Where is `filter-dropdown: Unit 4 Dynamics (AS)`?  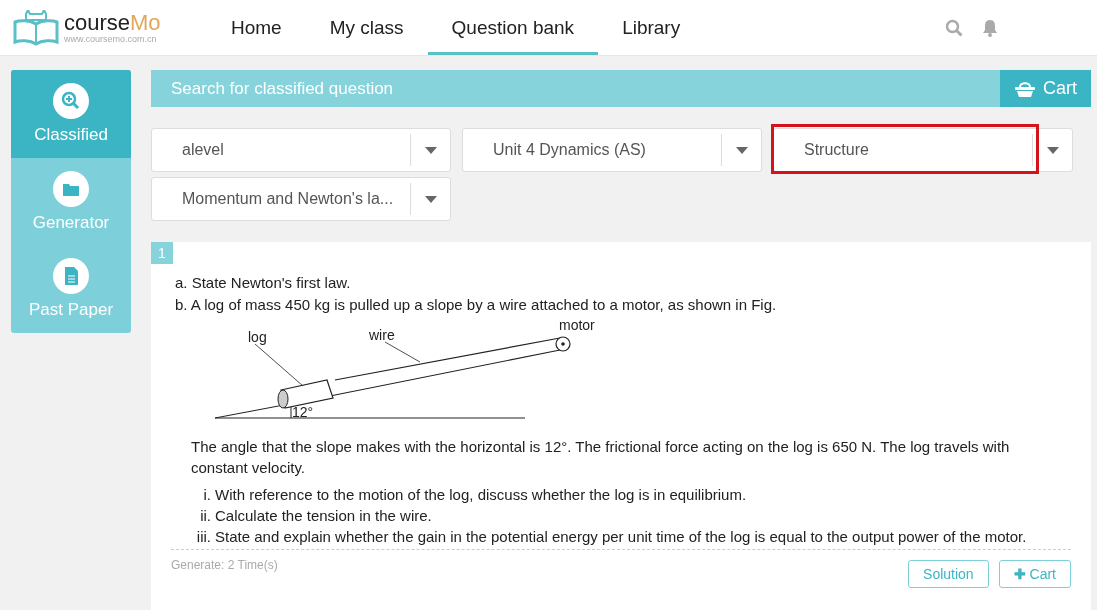
filter-dropdown: Unit 4 Dynamics (AS) is located at coordinates (612, 150).